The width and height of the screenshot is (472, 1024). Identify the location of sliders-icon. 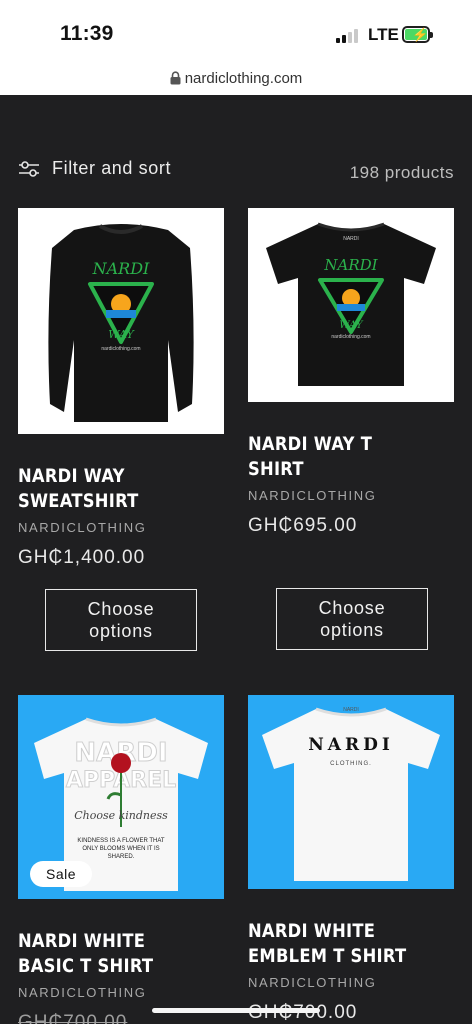
(29, 168).